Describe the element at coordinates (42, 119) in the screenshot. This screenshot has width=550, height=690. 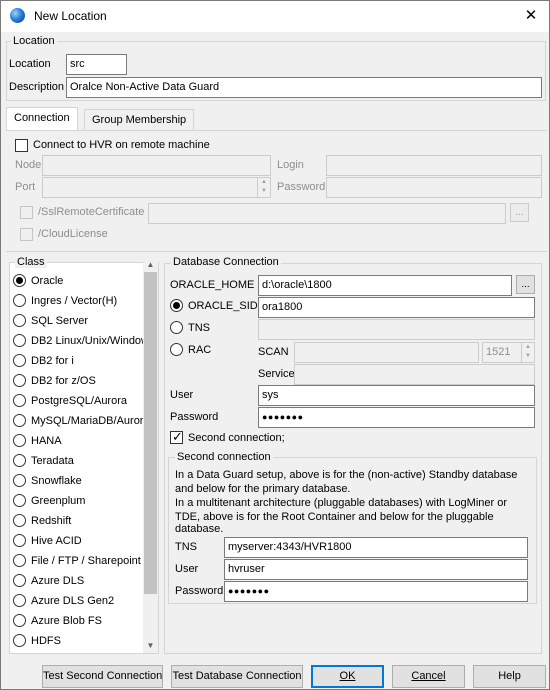
I see `tab-connection: Connection` at that location.